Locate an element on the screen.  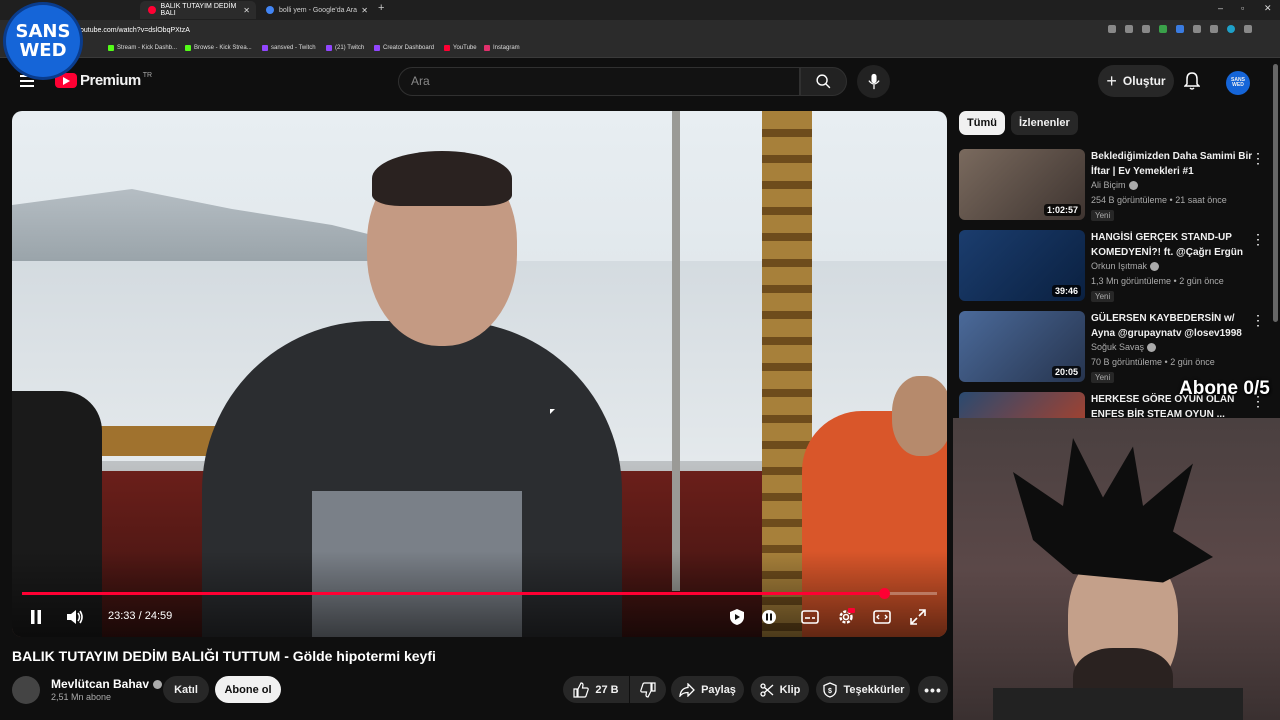
plus-icon: + is located at coordinates (1111, 80).